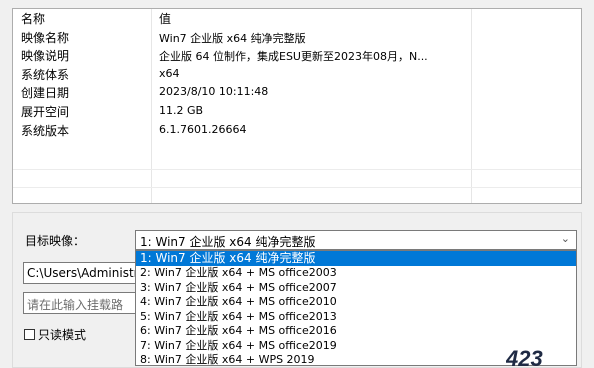  I want to click on prop-name: 展开空间, so click(45, 111).